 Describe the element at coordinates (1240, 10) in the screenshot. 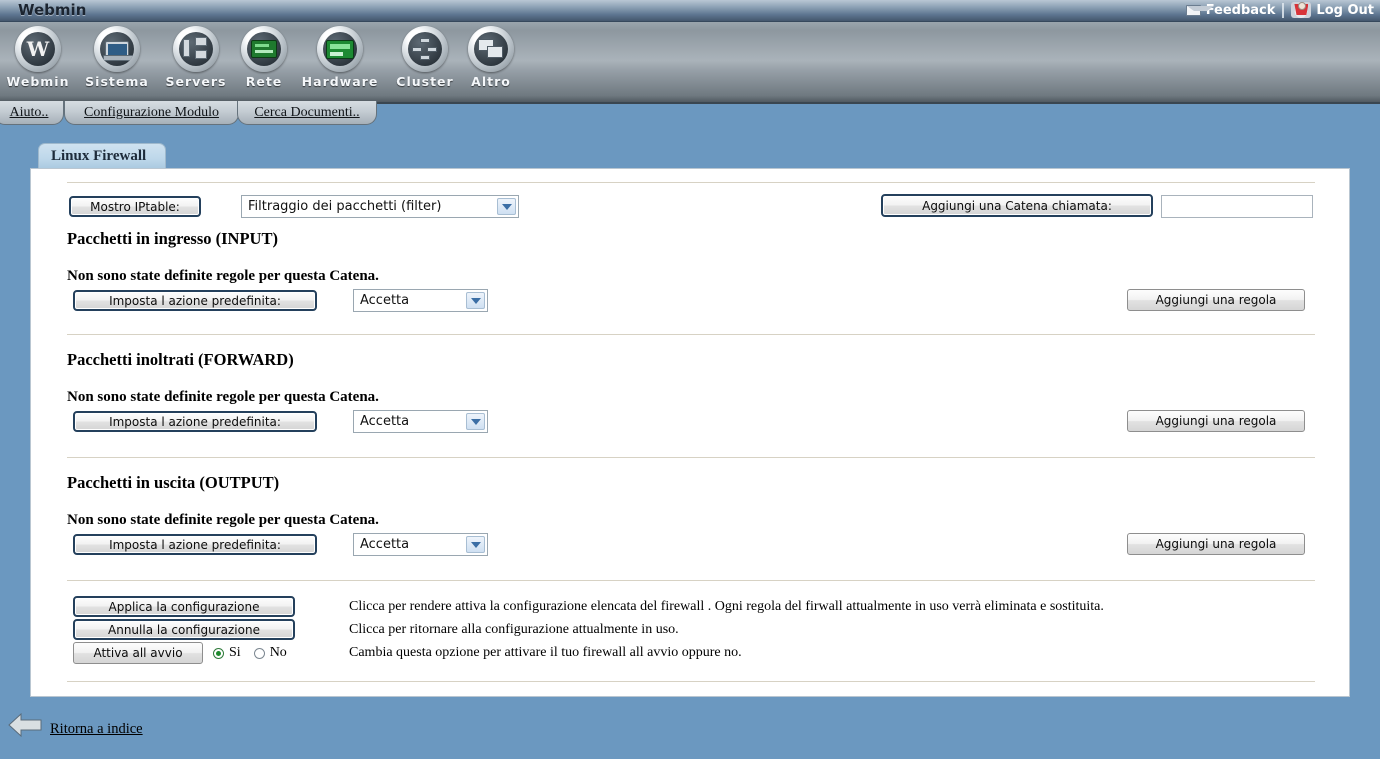

I see `feedback-label: Feedback` at that location.